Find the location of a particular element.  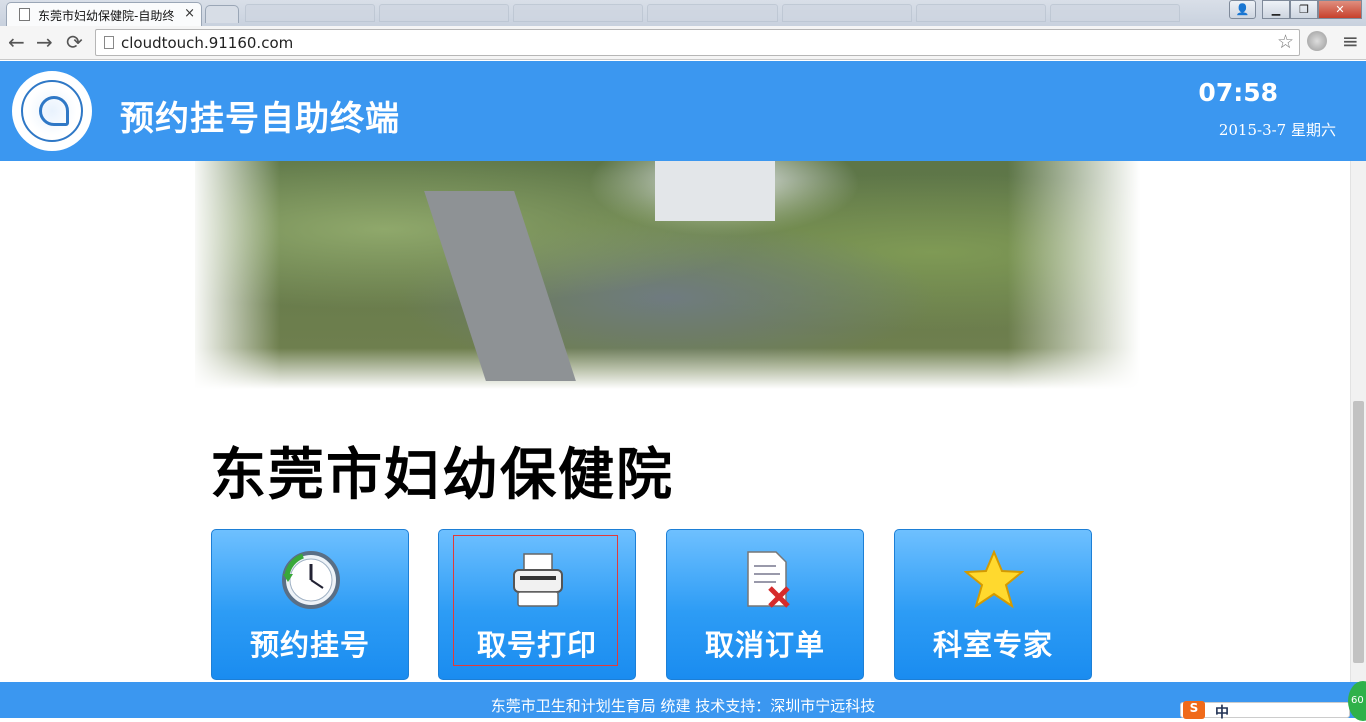

hospital-logo is located at coordinates (52, 111).